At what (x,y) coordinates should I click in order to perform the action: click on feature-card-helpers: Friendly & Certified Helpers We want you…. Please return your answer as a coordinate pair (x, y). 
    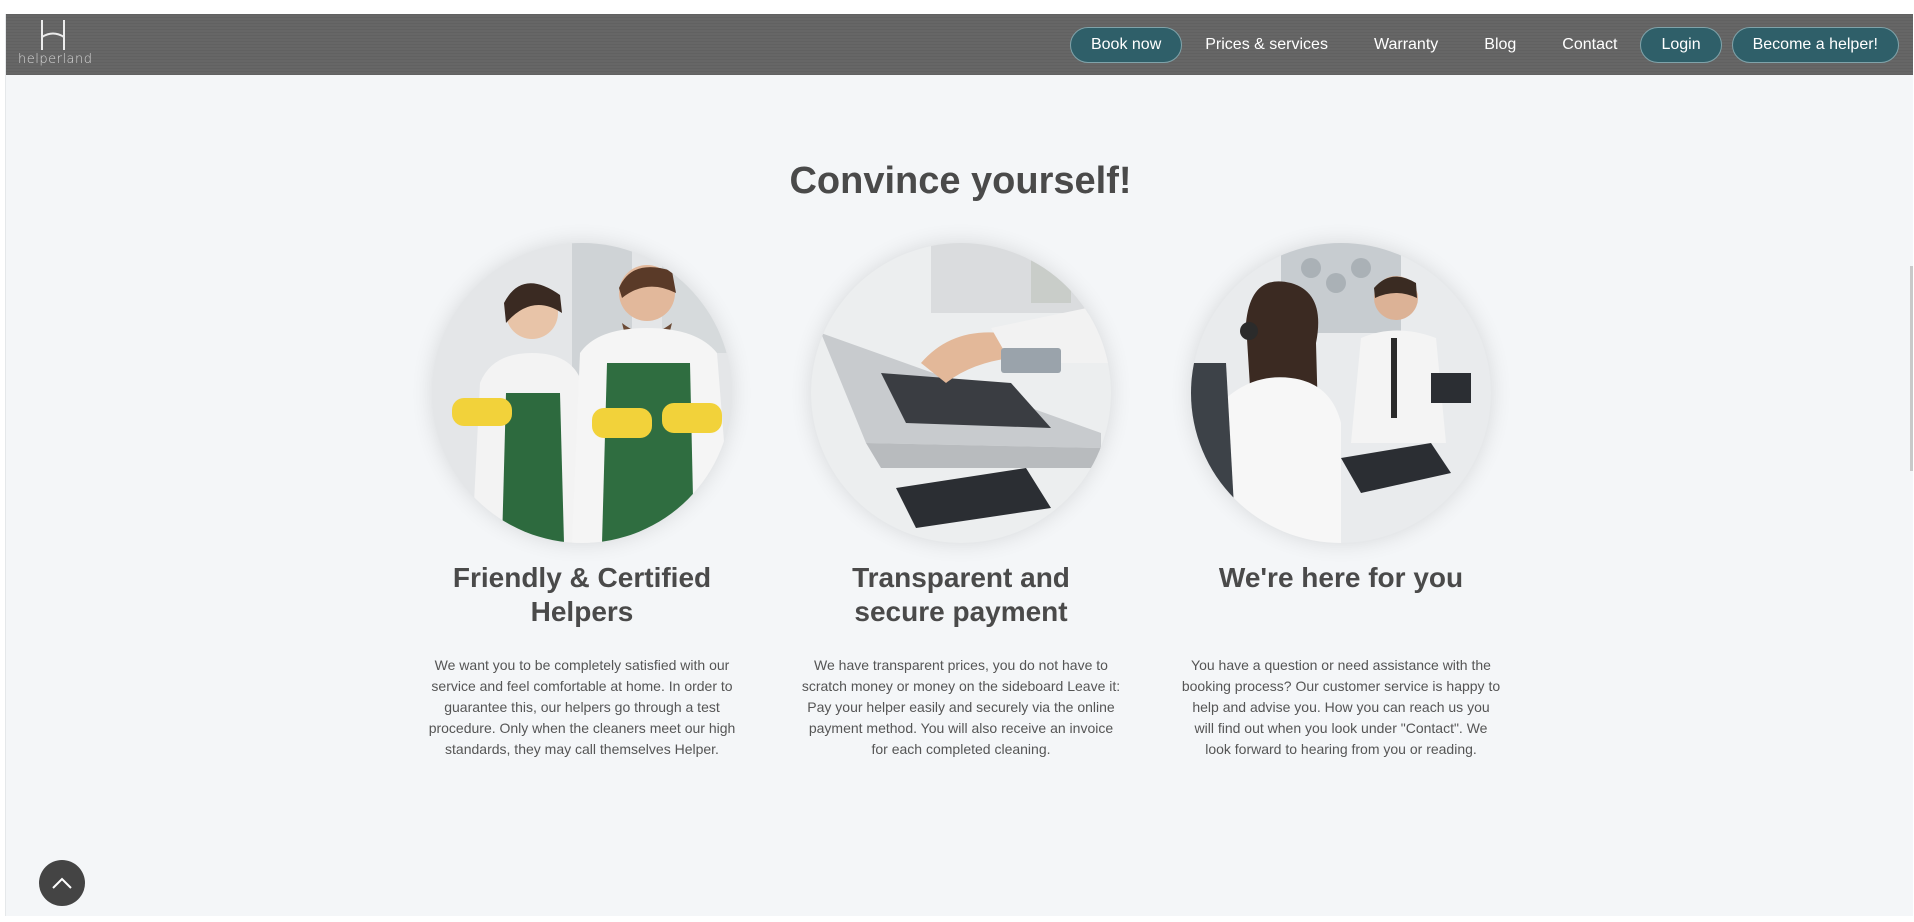
    Looking at the image, I should click on (582, 501).